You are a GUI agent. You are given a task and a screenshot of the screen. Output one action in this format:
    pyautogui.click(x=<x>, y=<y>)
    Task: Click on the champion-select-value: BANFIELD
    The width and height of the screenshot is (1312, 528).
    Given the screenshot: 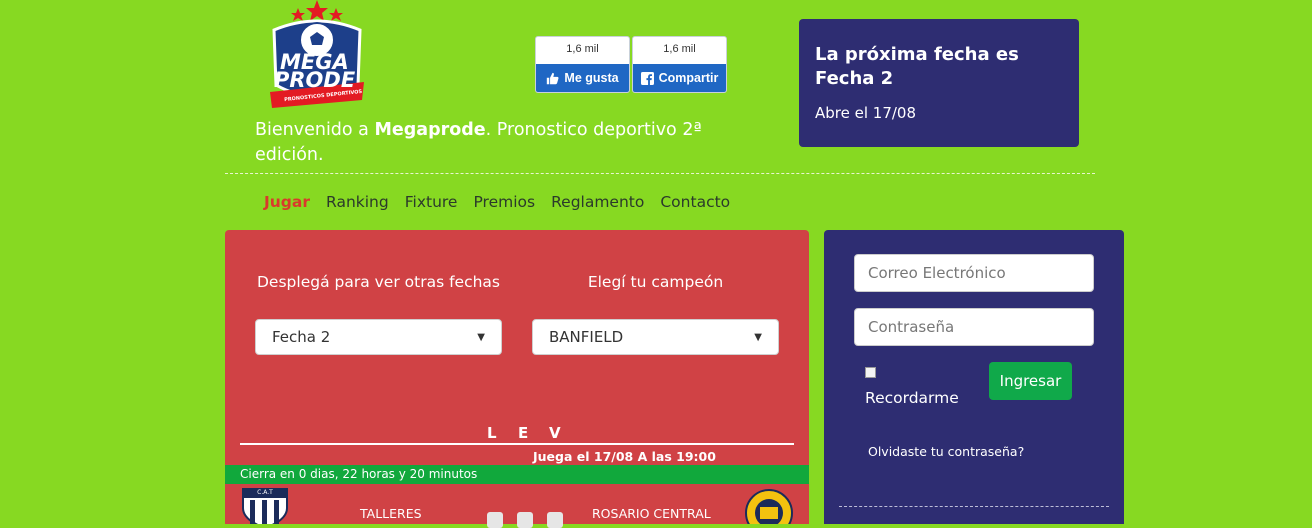 What is the action you would take?
    pyautogui.click(x=586, y=337)
    